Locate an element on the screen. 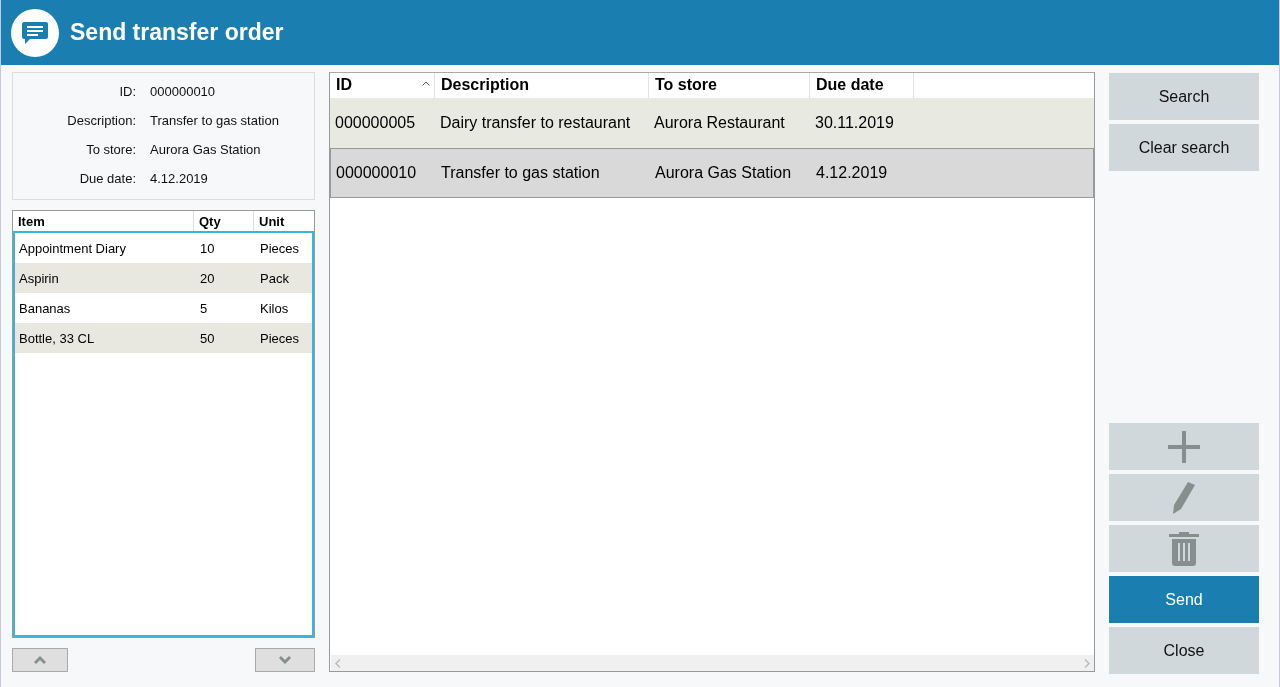  action-button: Search is located at coordinates (1184, 96).